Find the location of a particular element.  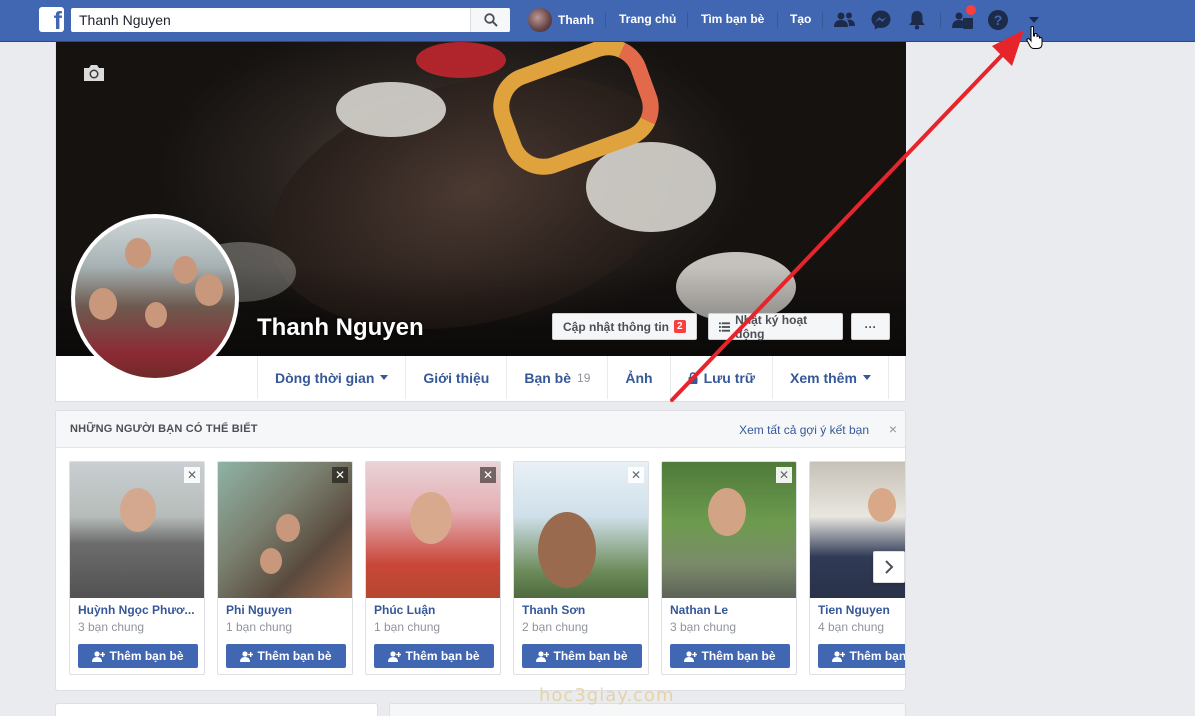

nav-create-link: Tạo is located at coordinates (800, 19).